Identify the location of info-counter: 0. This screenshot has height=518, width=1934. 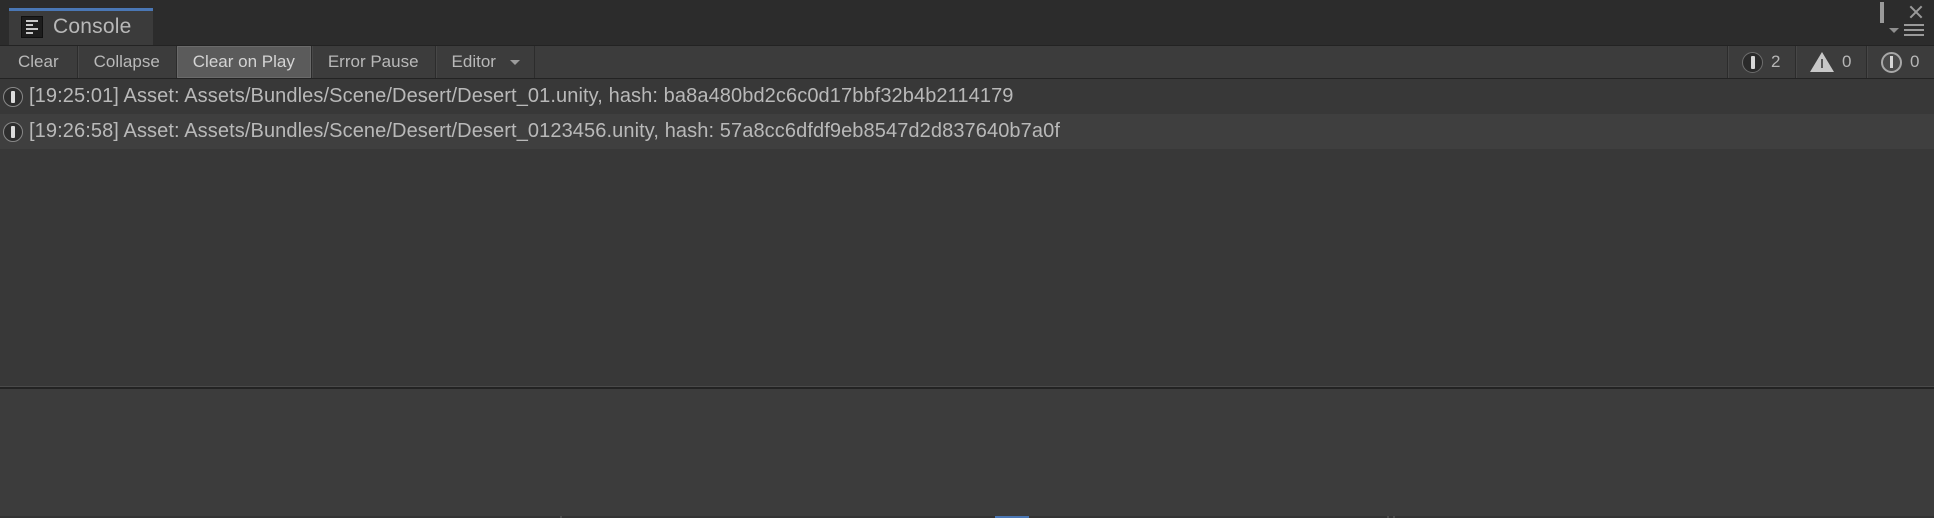
(1900, 62).